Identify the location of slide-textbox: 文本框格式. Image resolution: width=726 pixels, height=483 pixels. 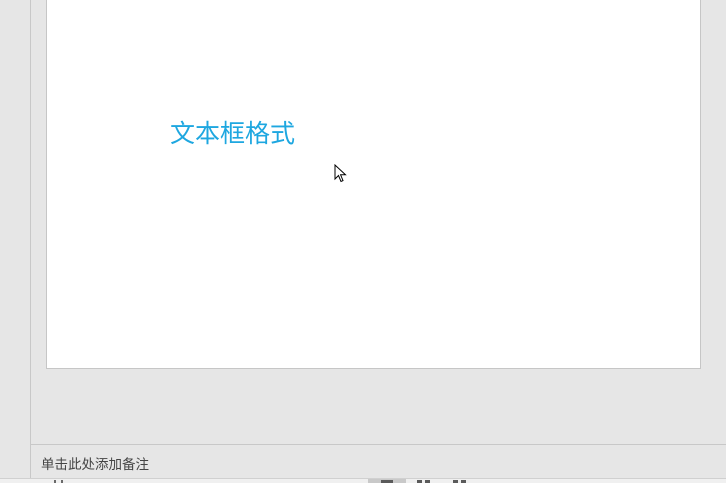
(232, 132).